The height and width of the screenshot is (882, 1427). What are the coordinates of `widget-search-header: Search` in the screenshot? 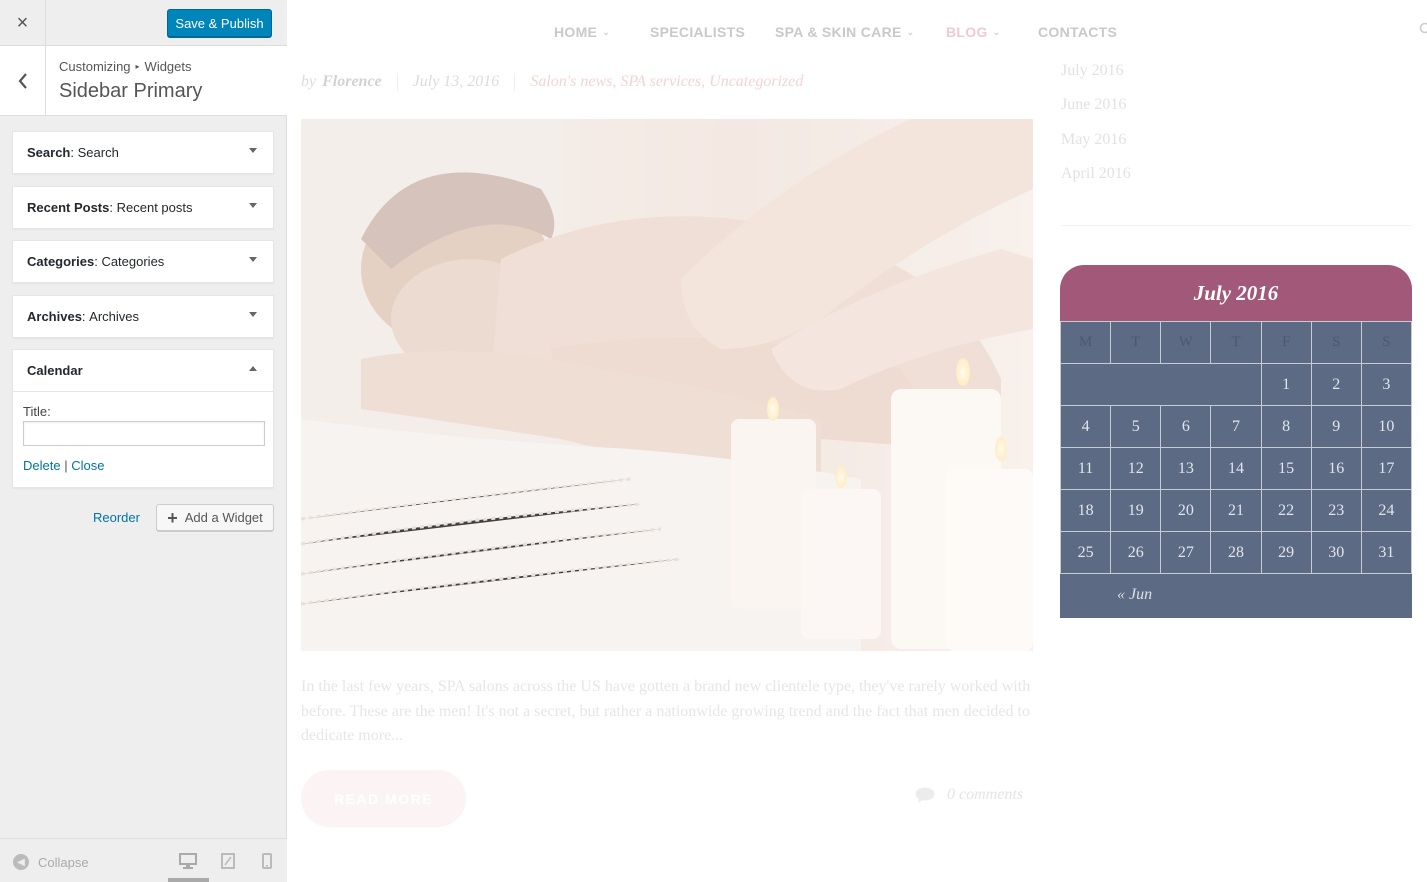 It's located at (143, 152).